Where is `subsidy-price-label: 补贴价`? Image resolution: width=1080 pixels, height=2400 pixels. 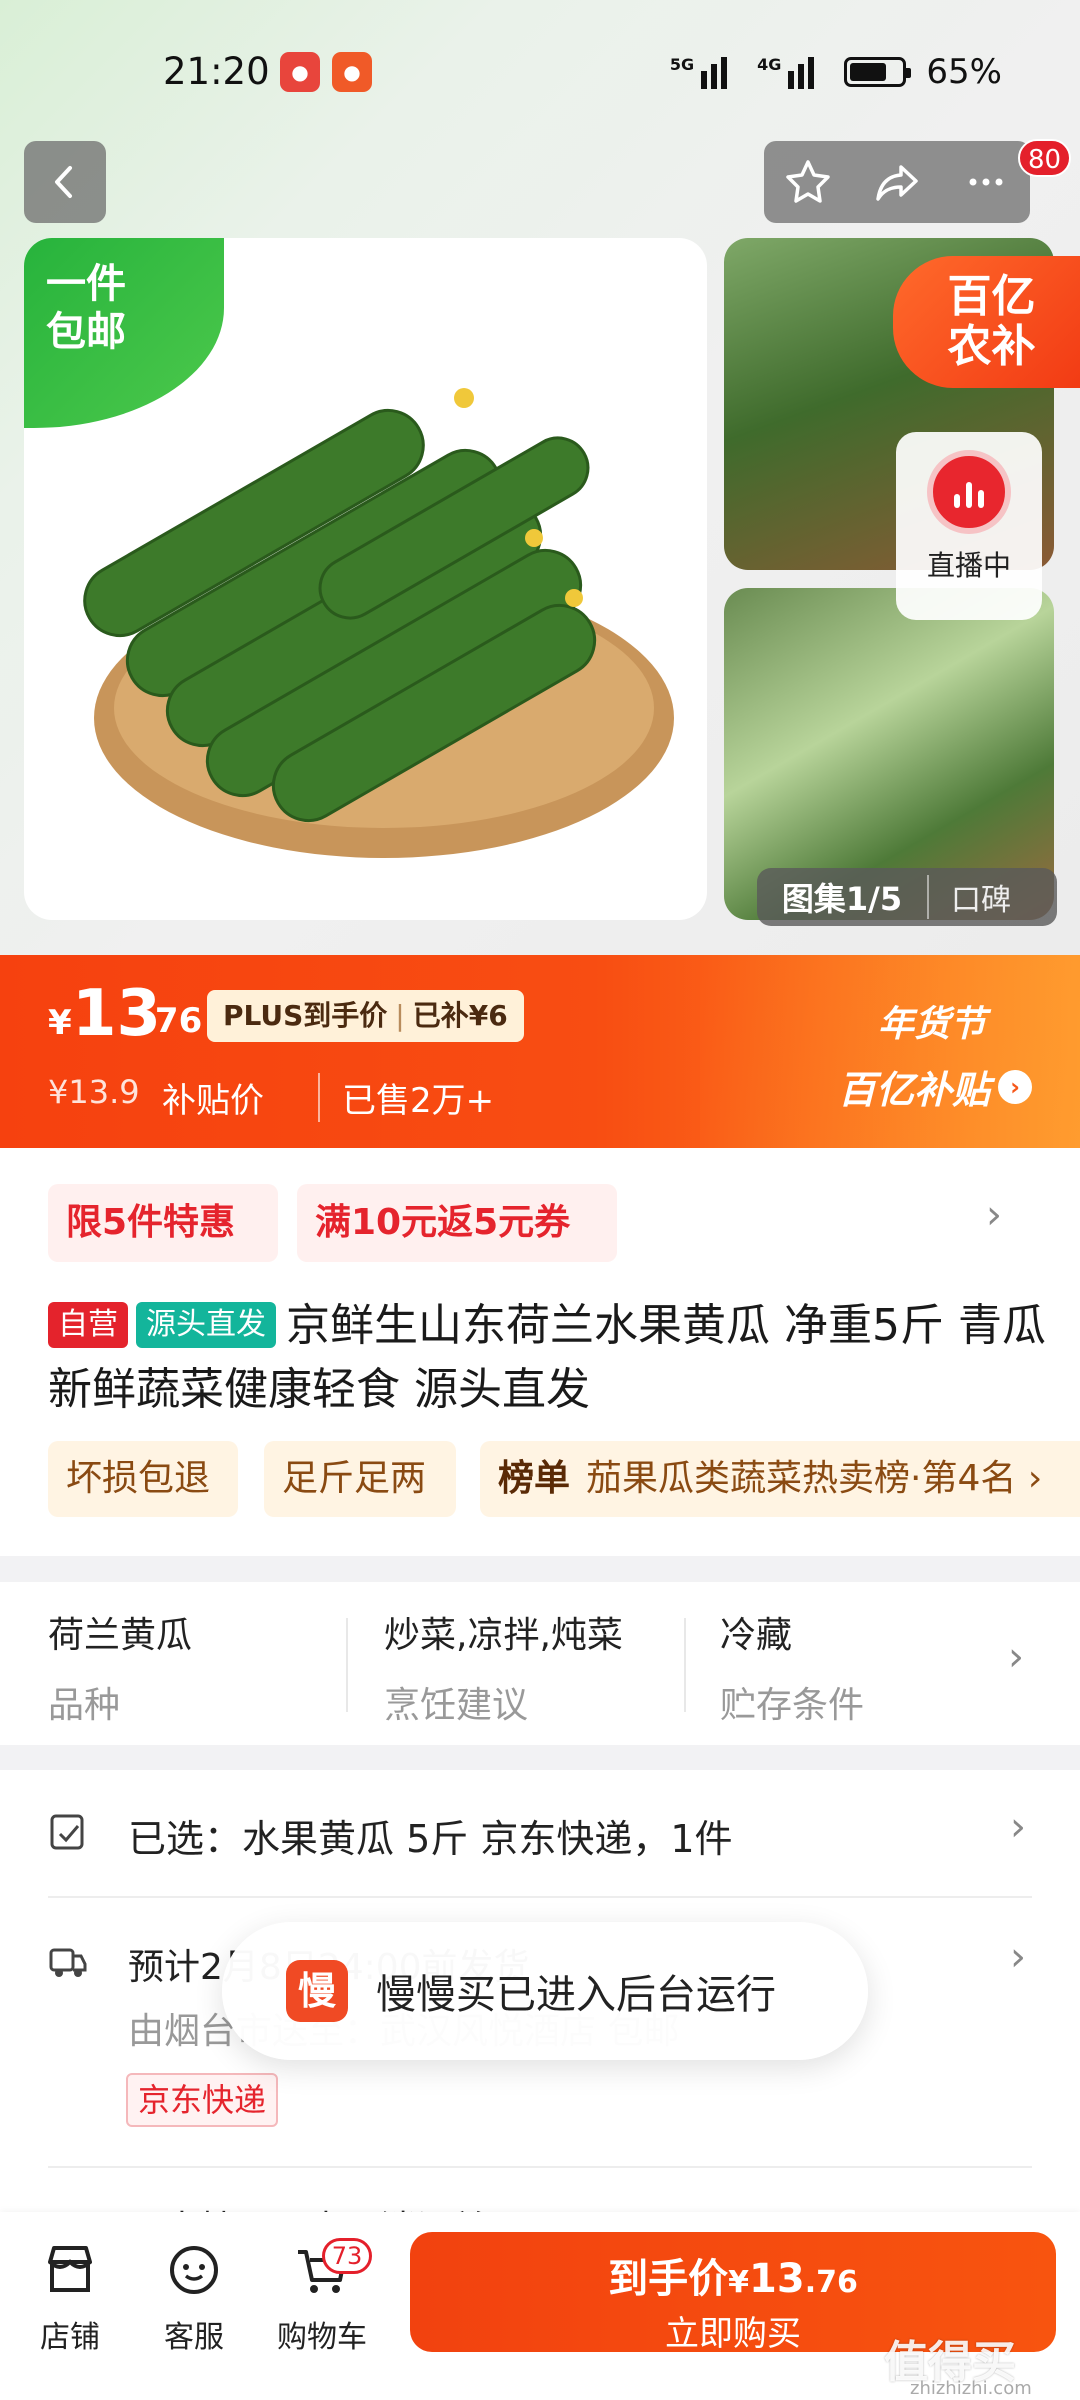 subsidy-price-label: 补贴价 is located at coordinates (213, 1101).